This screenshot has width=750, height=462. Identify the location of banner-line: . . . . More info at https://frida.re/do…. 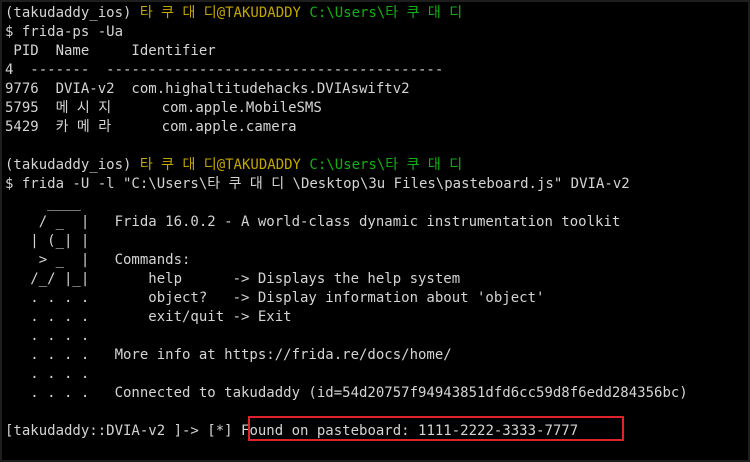
(228, 355).